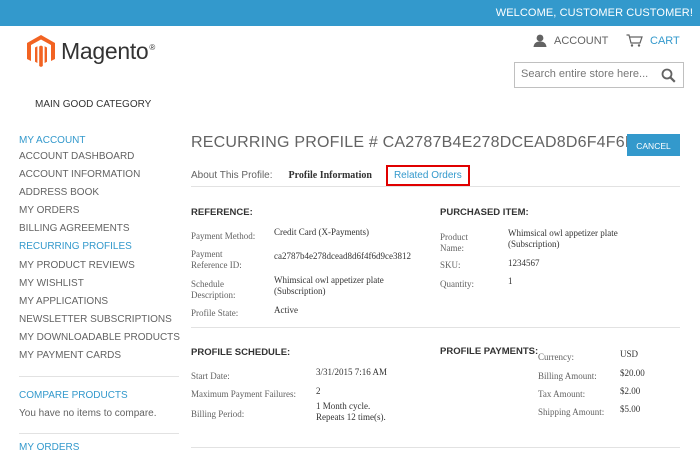 The image size is (700, 453). Describe the element at coordinates (93, 104) in the screenshot. I see `nav-main-good-category: MAIN GOOD CATEGORY` at that location.